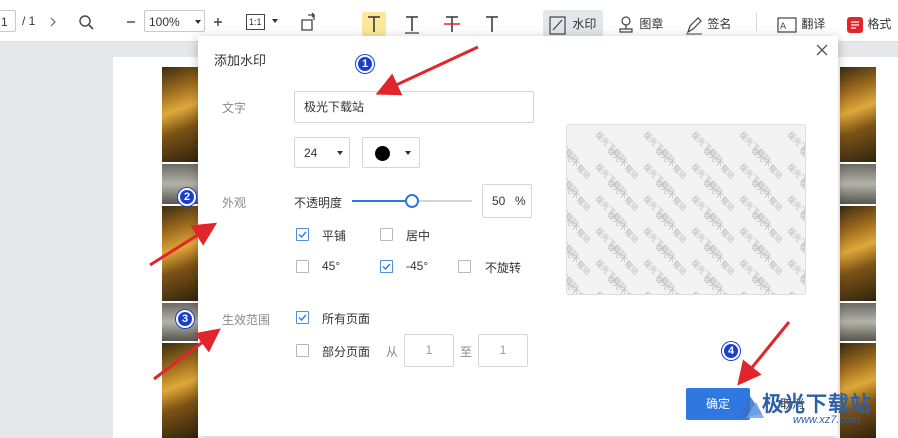 The width and height of the screenshot is (898, 438). Describe the element at coordinates (365, 64) in the screenshot. I see `step-badge-1: 1` at that location.